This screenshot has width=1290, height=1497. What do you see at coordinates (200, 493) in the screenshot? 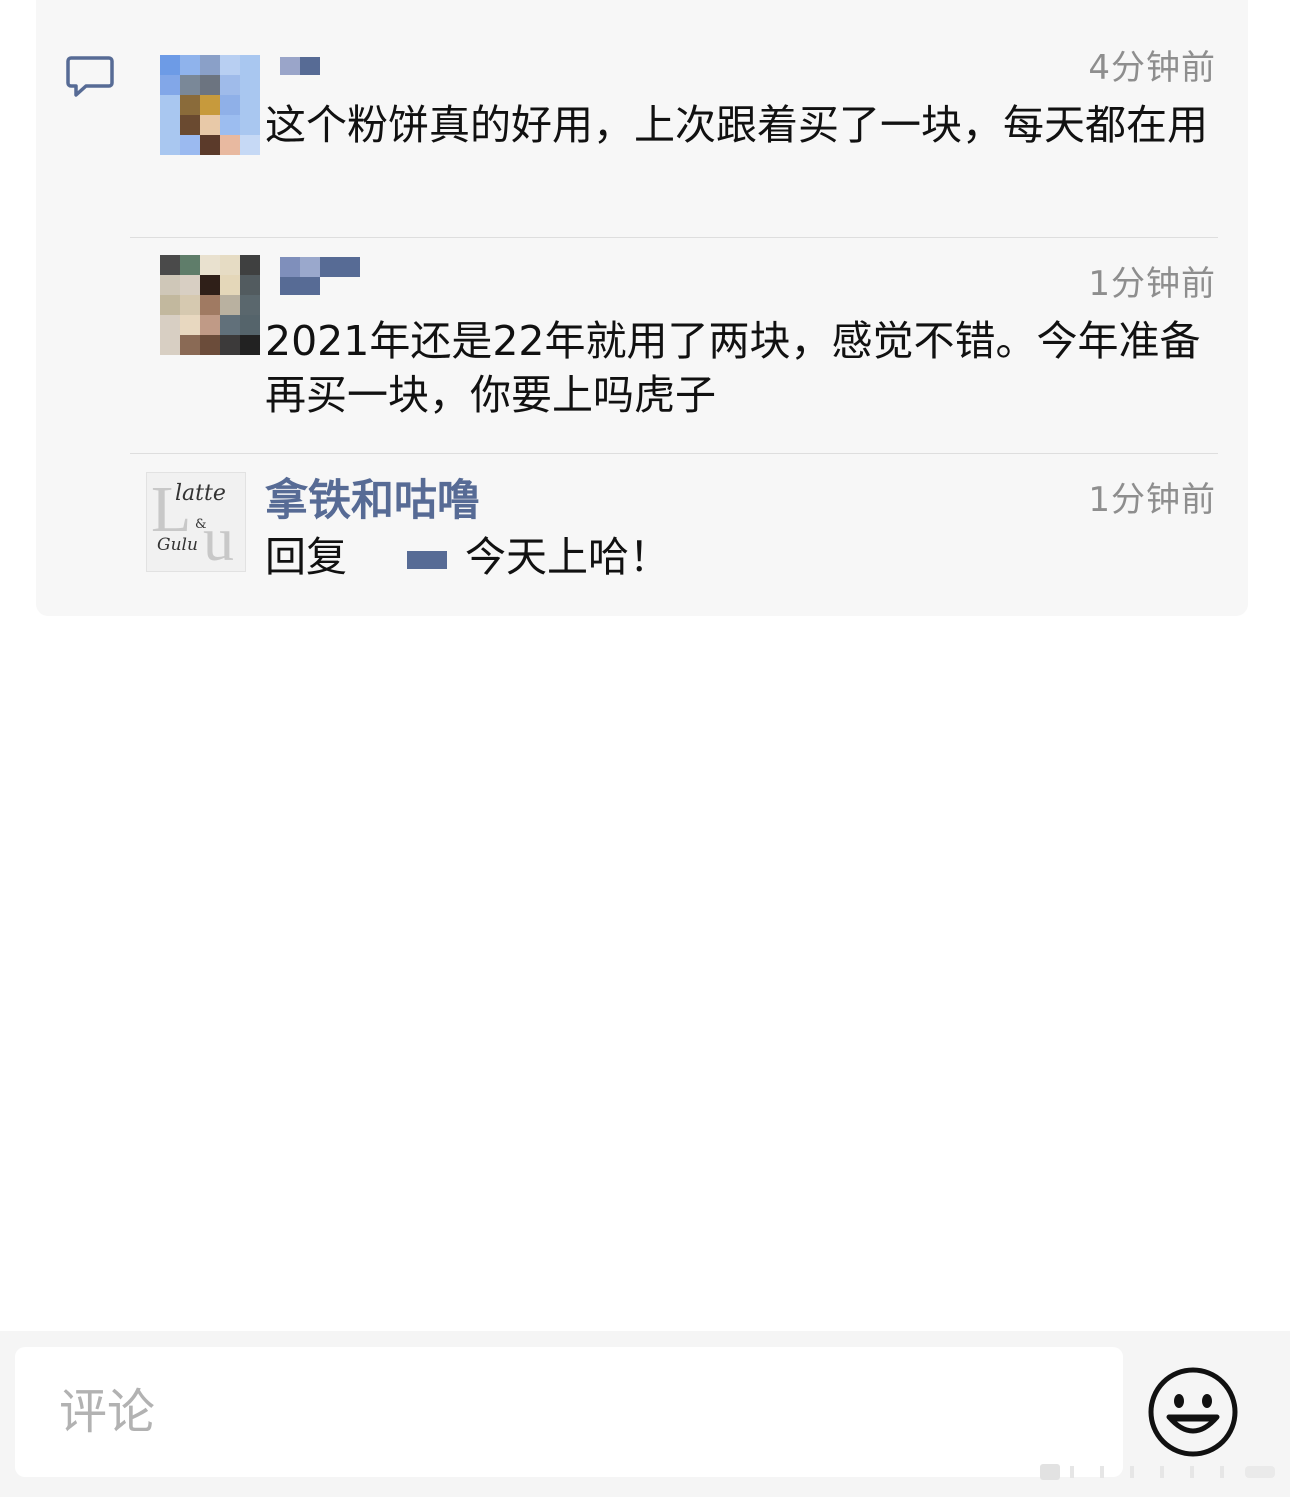
I see `avatar-text-latte: latte` at bounding box center [200, 493].